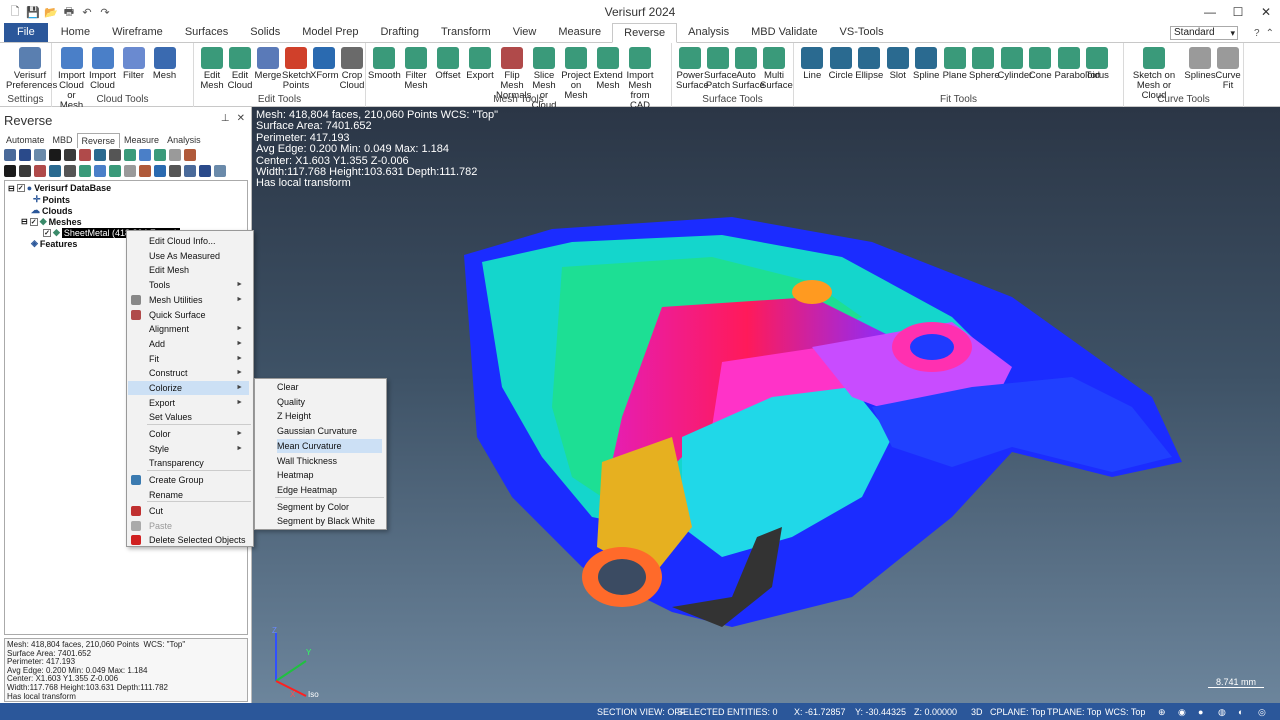 The height and width of the screenshot is (720, 1280). Describe the element at coordinates (1266, 12) in the screenshot. I see `close-button: ✕` at that location.